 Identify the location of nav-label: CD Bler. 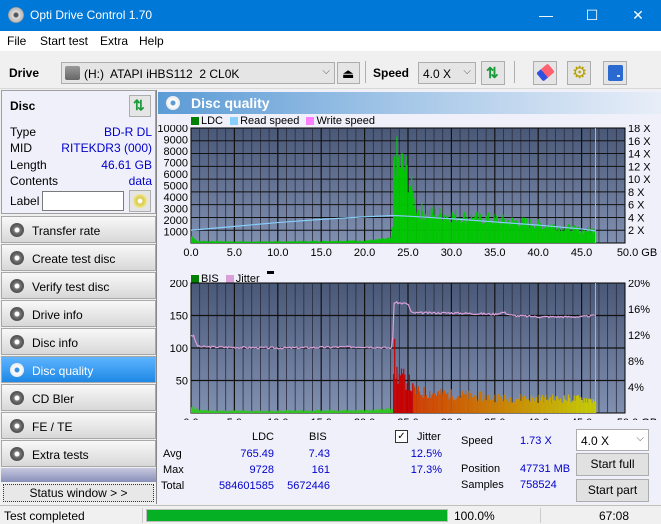
(53, 399).